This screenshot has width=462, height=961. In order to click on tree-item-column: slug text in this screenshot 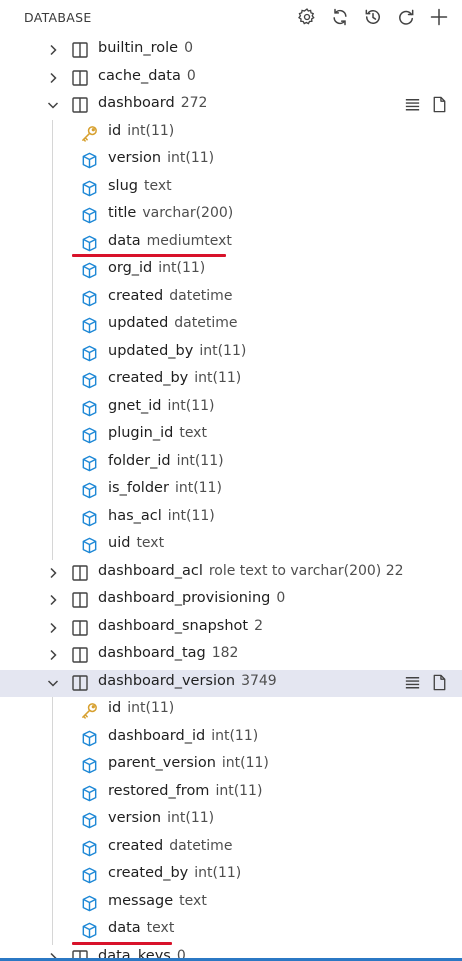, I will do `click(231, 188)`.